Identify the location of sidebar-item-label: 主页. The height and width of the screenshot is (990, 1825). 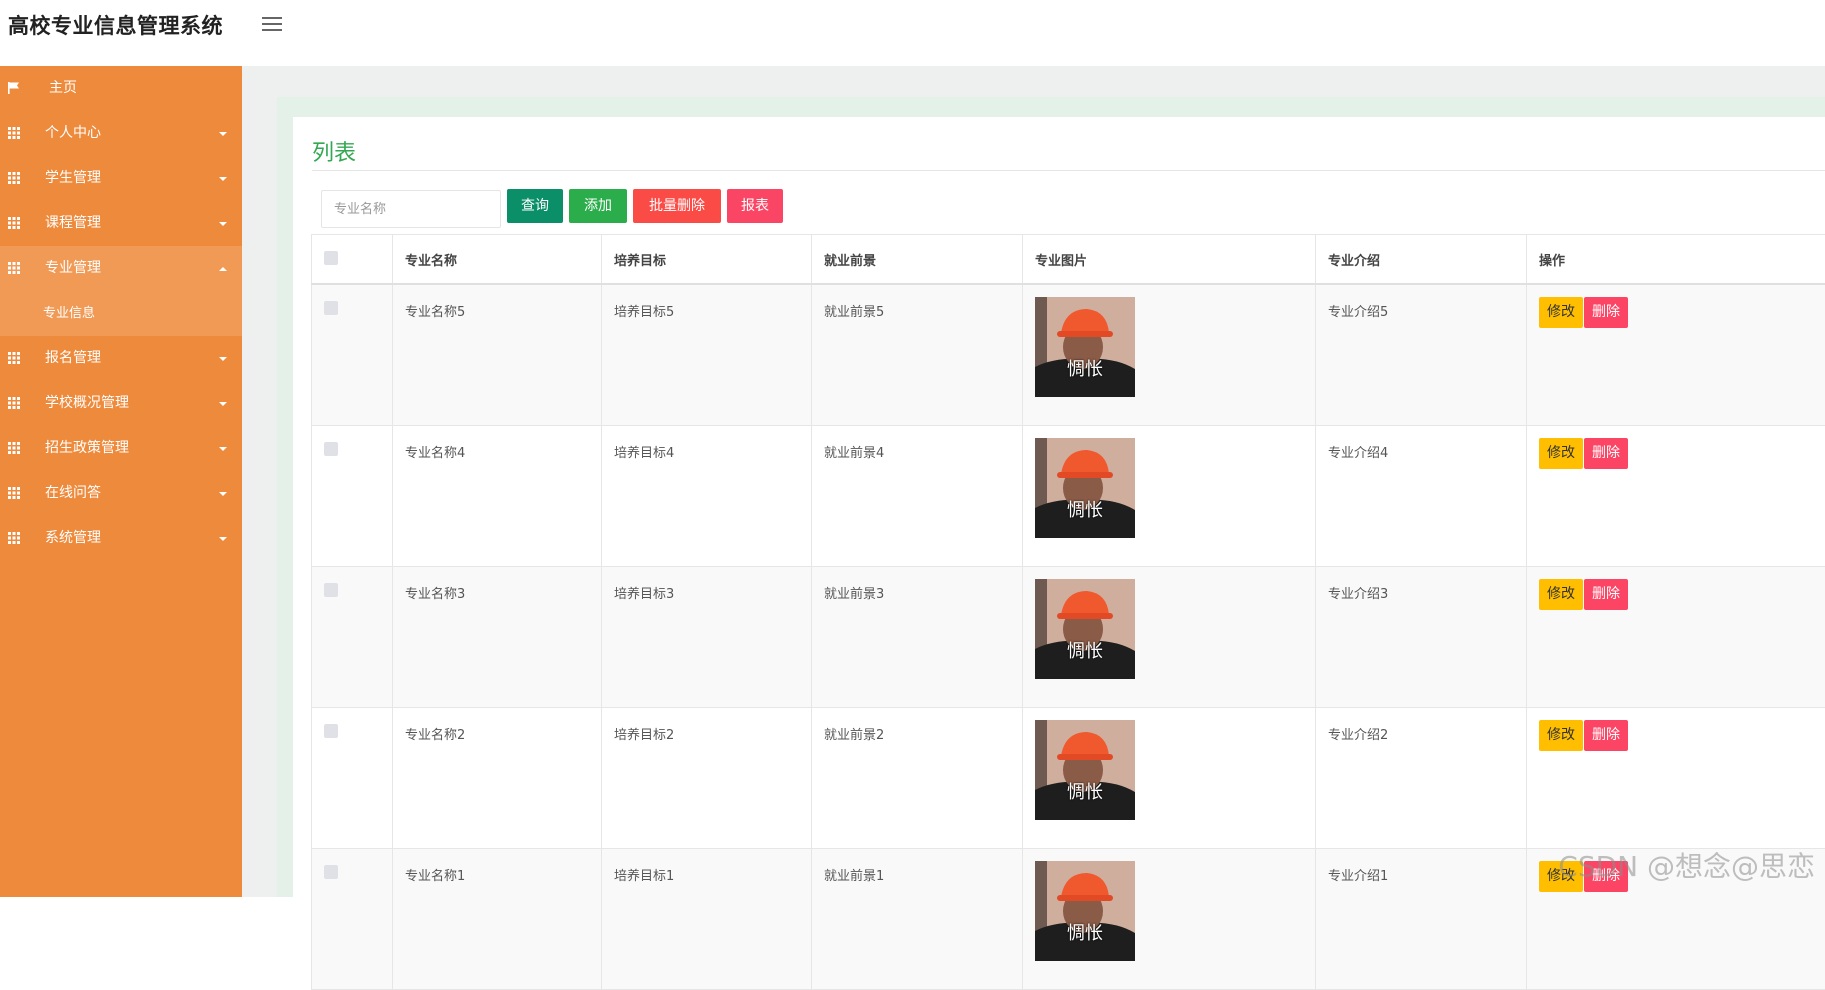
(63, 88).